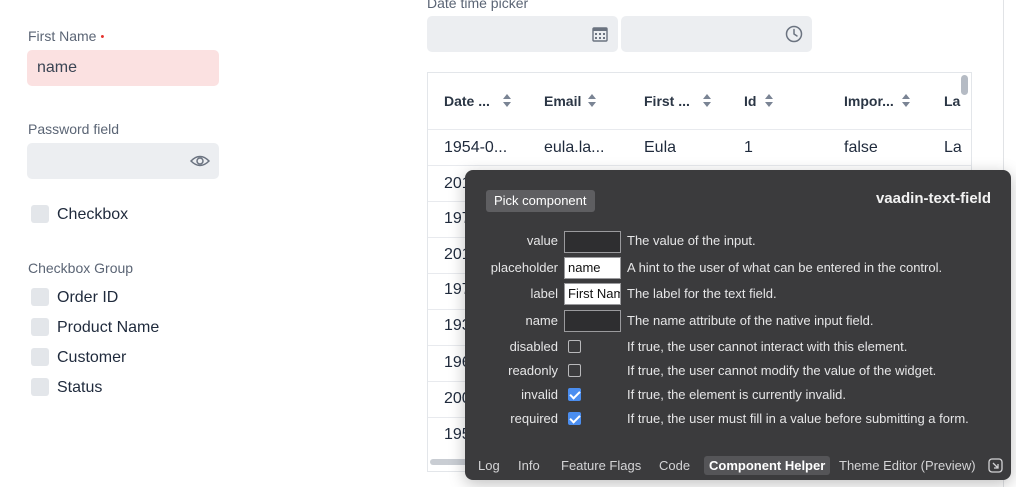 The image size is (1016, 487). I want to click on checkbox-customer-label: Customer, so click(92, 357).